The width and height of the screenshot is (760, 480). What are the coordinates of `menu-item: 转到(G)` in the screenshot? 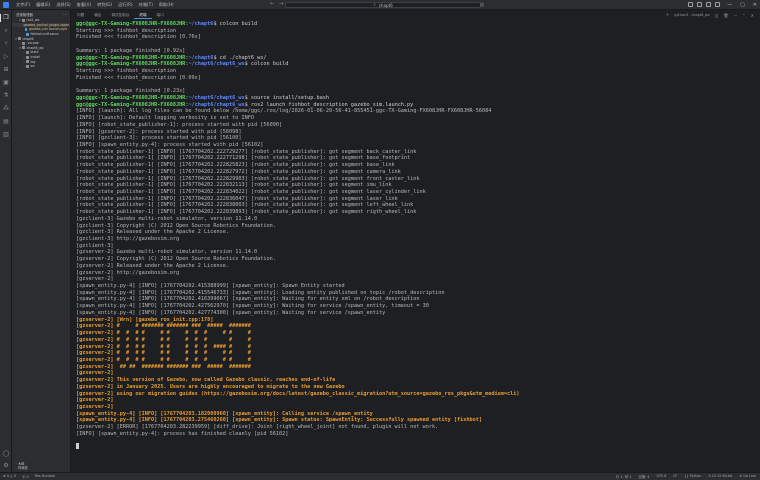 It's located at (104, 5).